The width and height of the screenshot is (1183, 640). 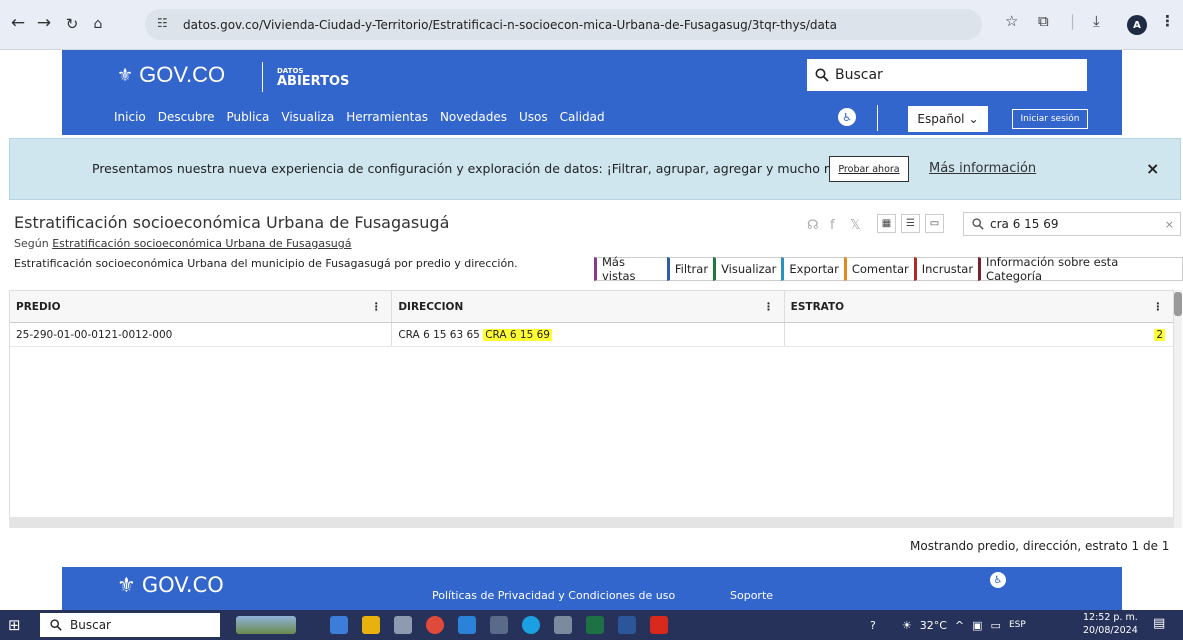 I want to click on home-icon: ⌂, so click(x=98, y=24).